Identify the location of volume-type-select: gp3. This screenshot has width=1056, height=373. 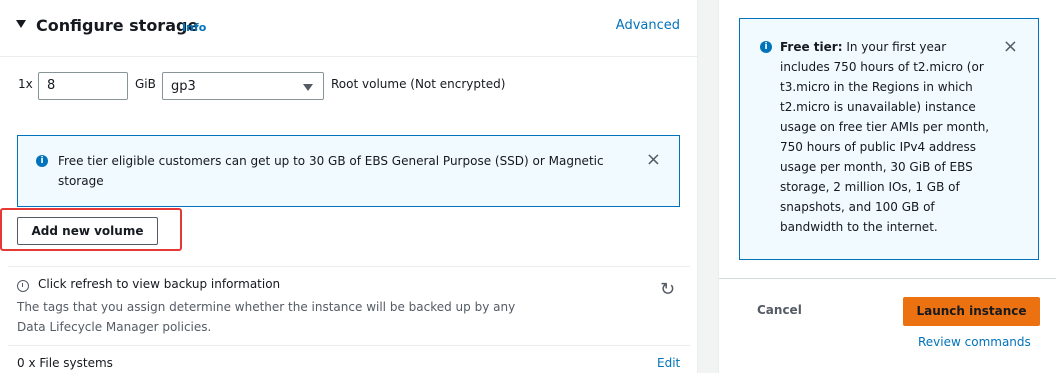
(243, 86).